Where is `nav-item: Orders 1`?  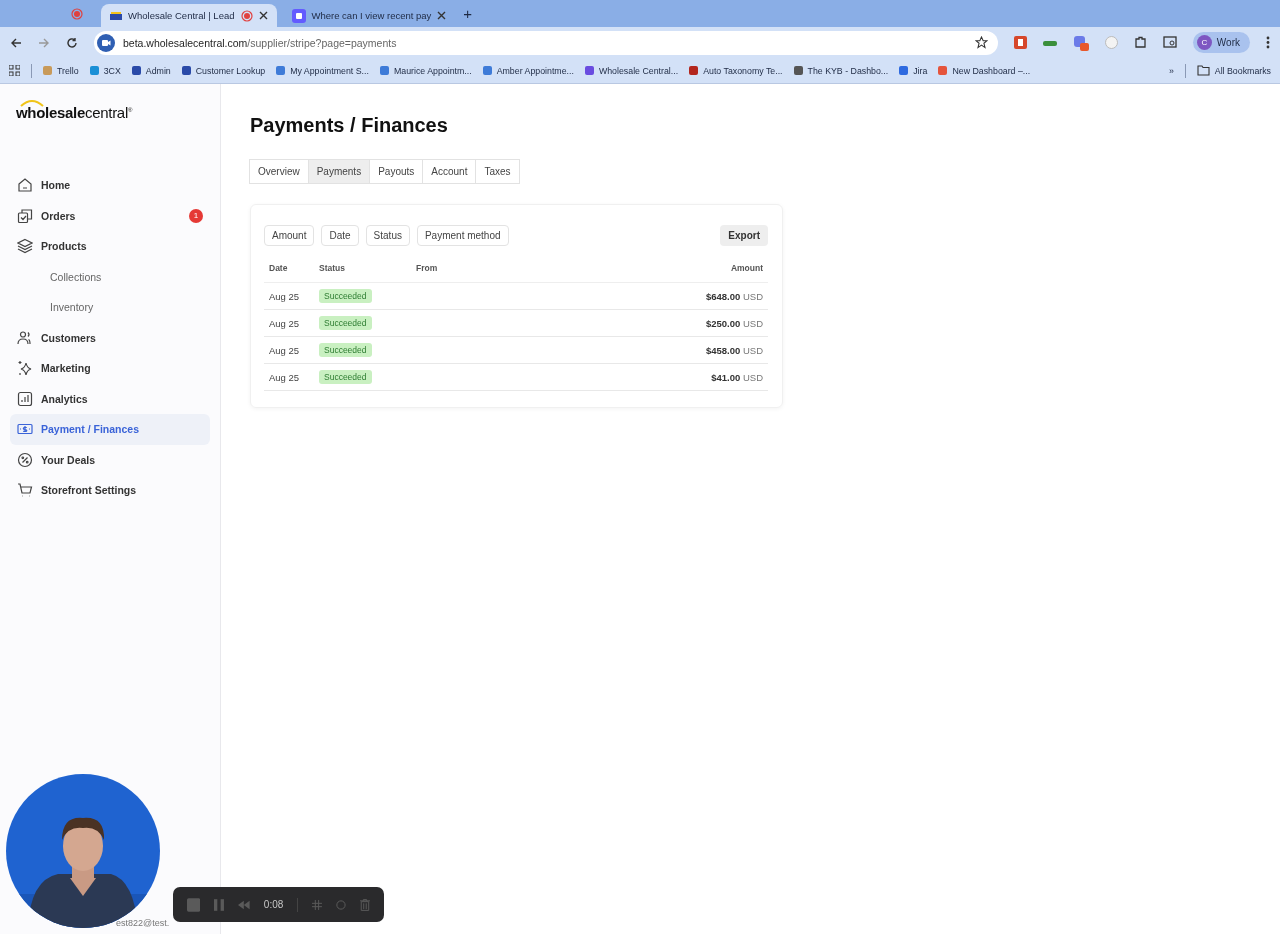
nav-item: Orders 1 is located at coordinates (110, 215).